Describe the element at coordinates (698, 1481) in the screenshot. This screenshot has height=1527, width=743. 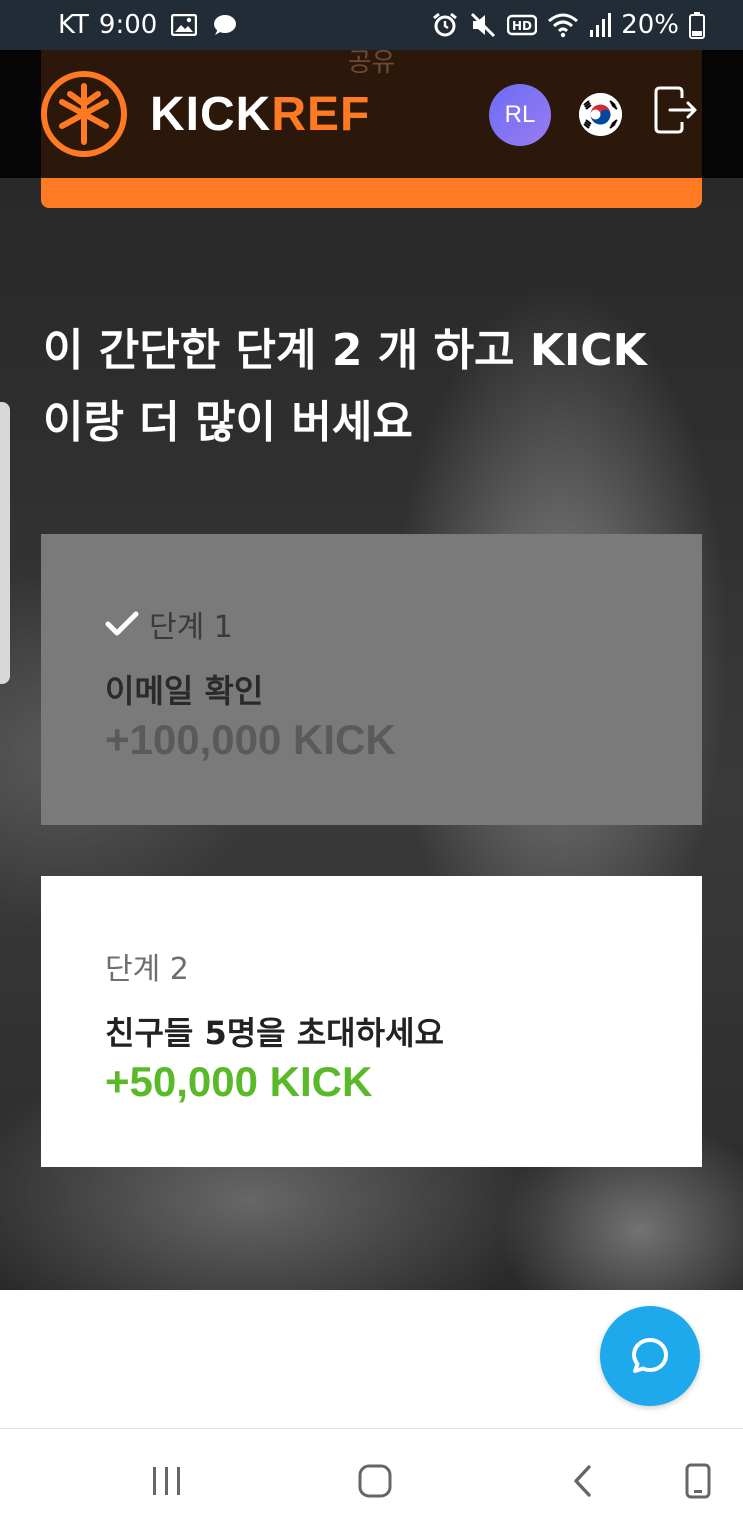
I see `rotate-icon` at that location.